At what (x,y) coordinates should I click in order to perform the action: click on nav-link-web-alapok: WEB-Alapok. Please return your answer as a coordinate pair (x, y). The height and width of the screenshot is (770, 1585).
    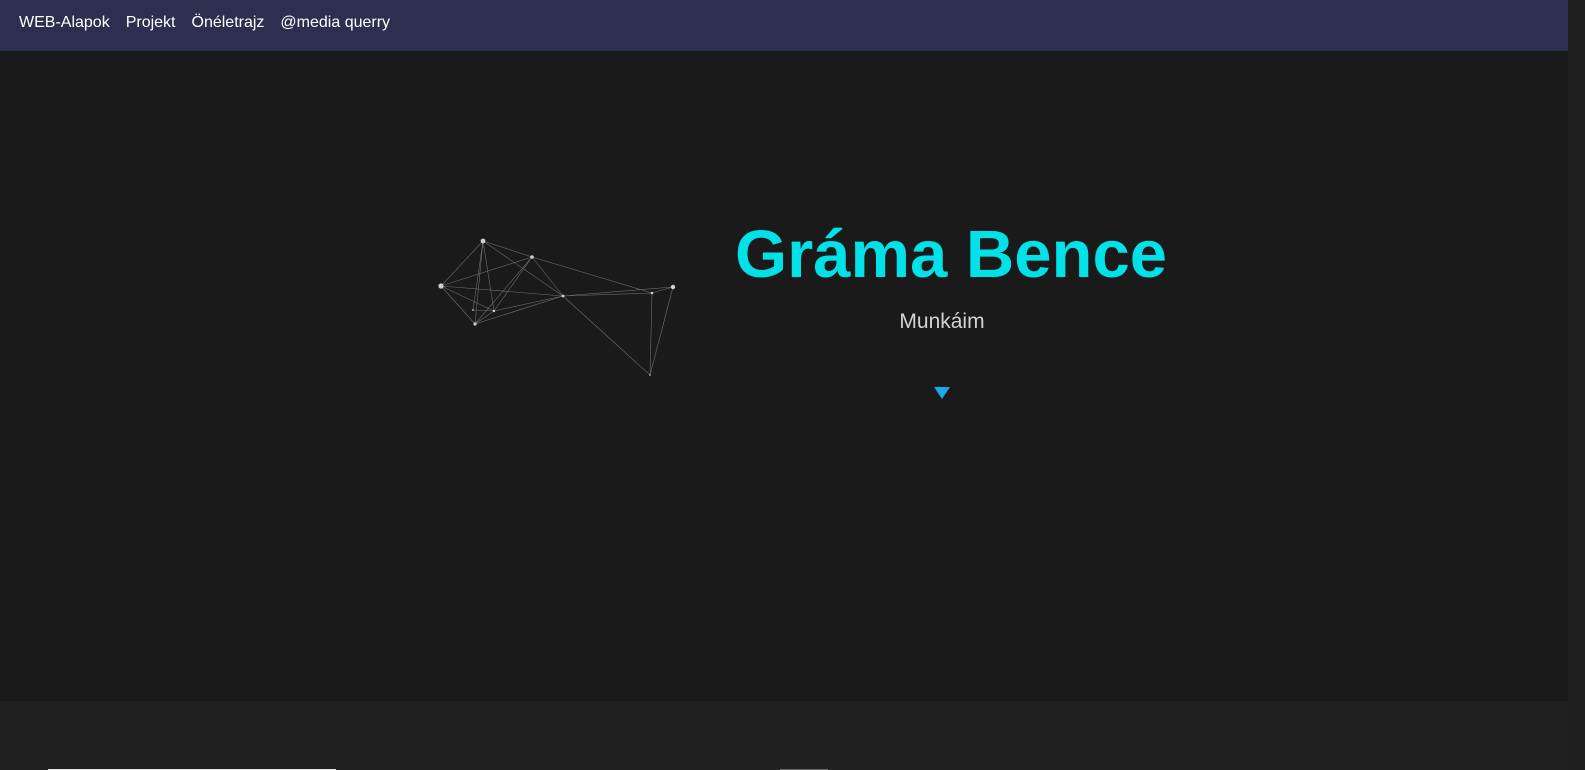
    Looking at the image, I should click on (64, 23).